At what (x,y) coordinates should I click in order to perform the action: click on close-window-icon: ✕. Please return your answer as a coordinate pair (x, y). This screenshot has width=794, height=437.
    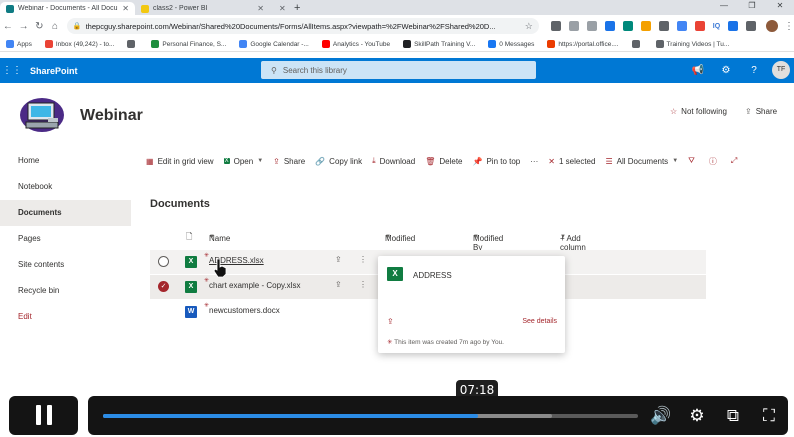
    Looking at the image, I should click on (780, 6).